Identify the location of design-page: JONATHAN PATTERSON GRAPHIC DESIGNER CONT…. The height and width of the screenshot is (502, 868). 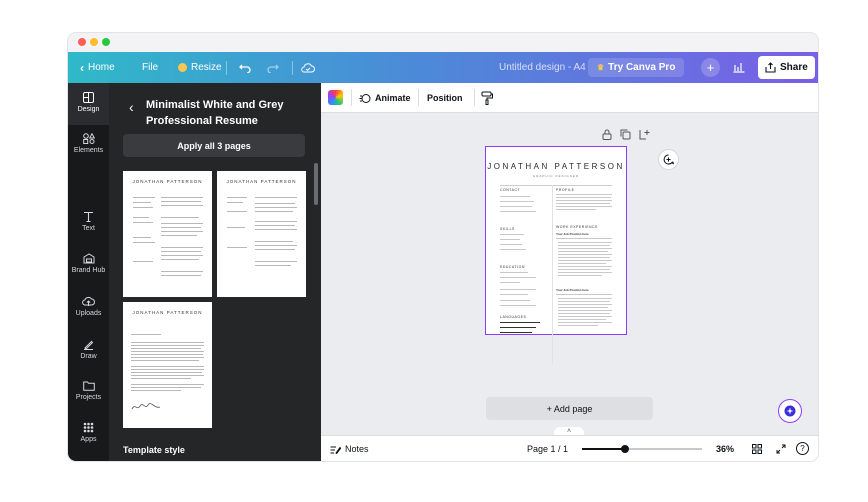
(556, 255).